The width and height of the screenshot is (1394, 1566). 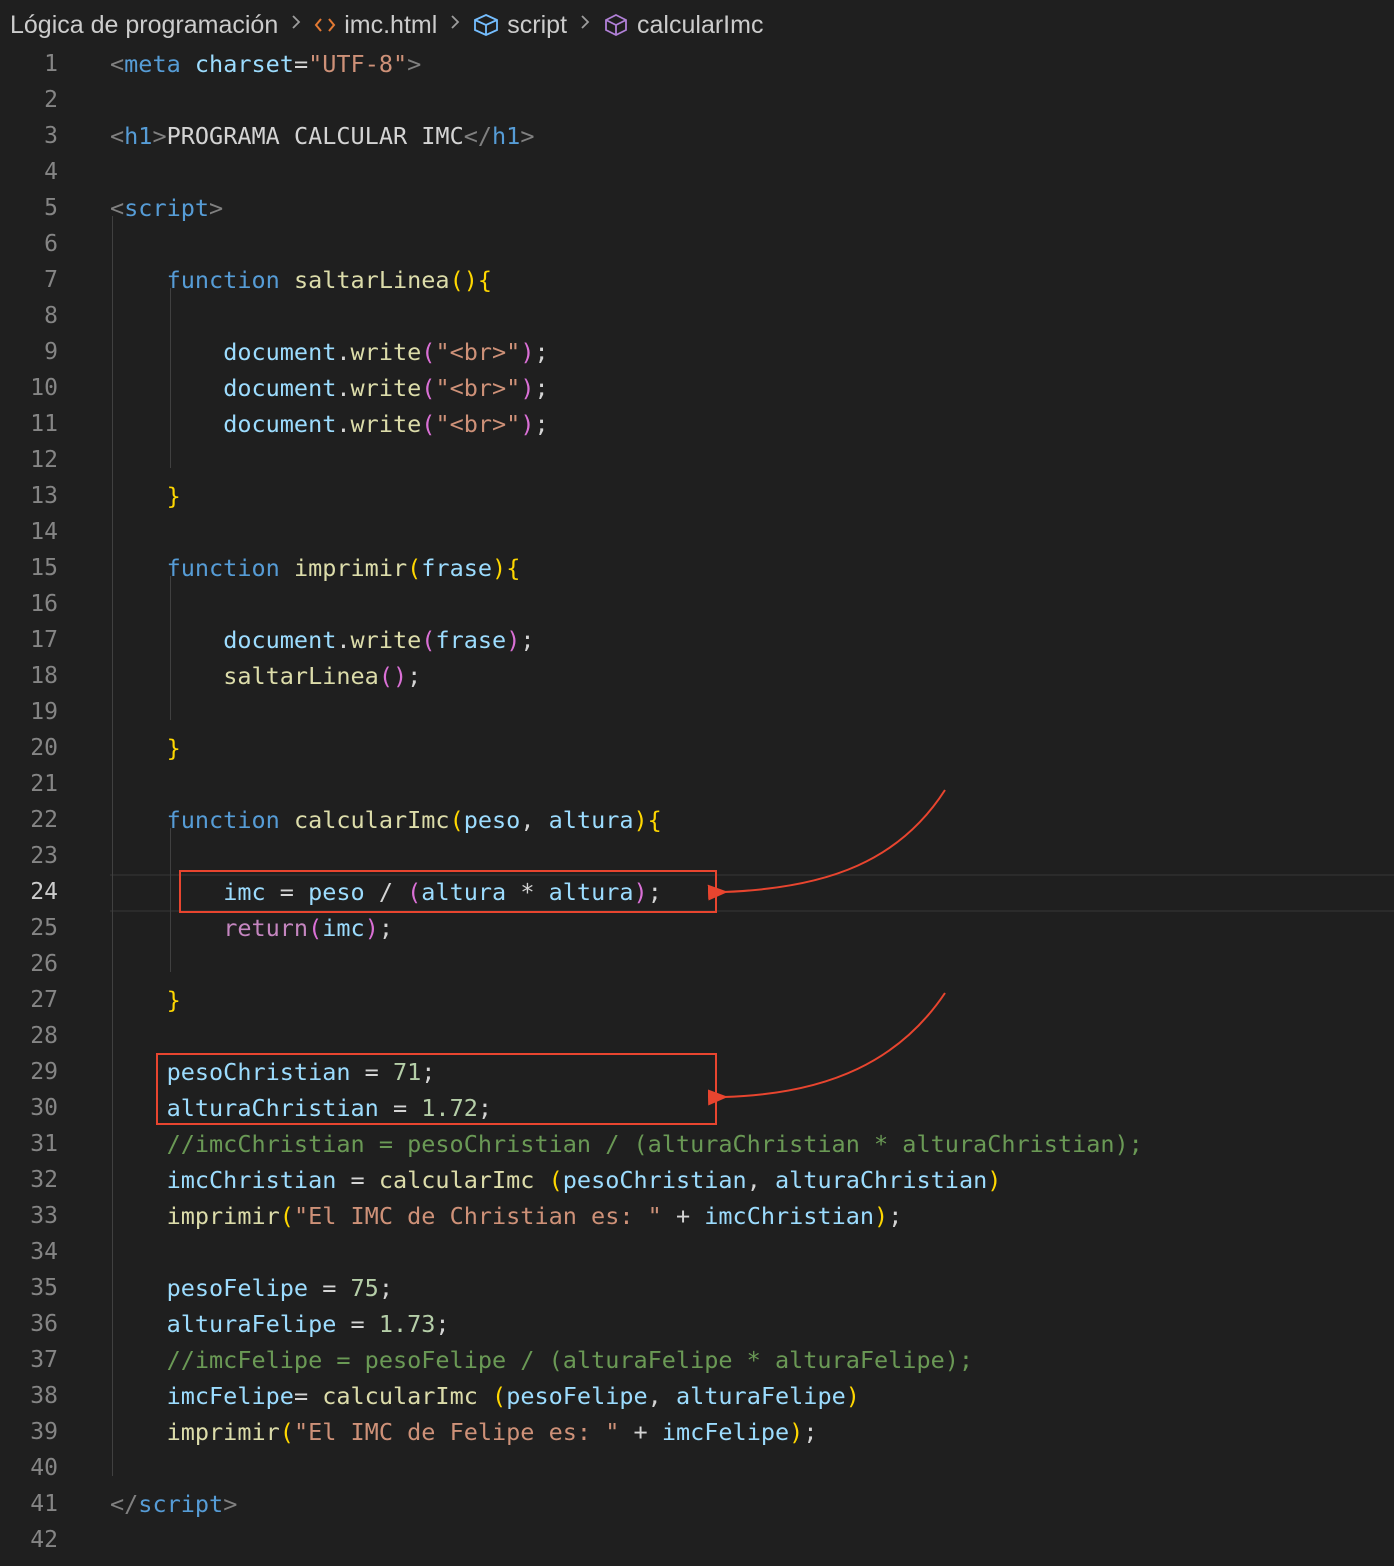 I want to click on code-token: saltarLinea, so click(x=301, y=676).